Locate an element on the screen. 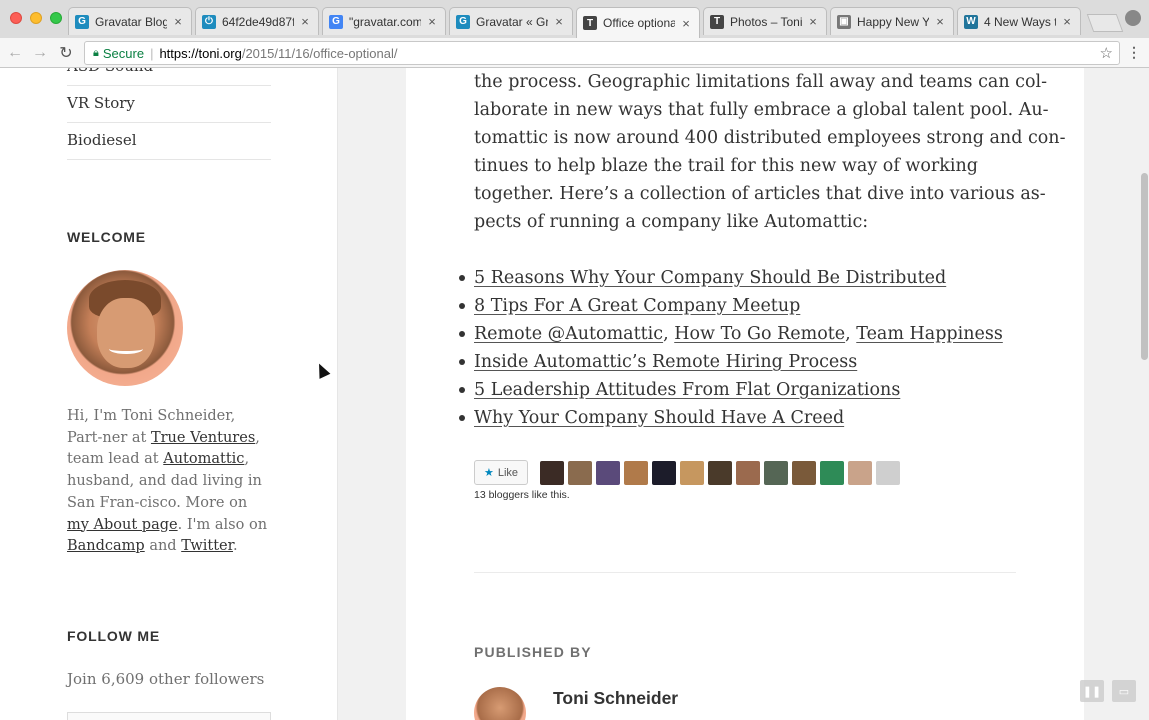  maximize-window-button is located at coordinates (56, 18).